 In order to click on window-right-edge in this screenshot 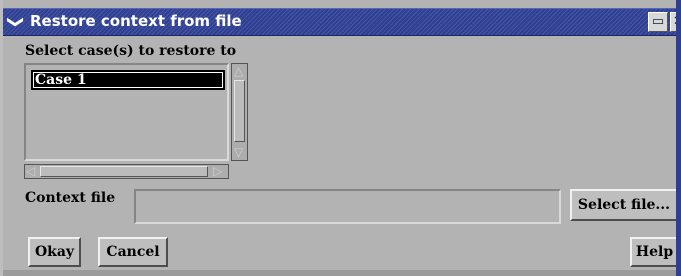, I will do `click(678, 138)`.